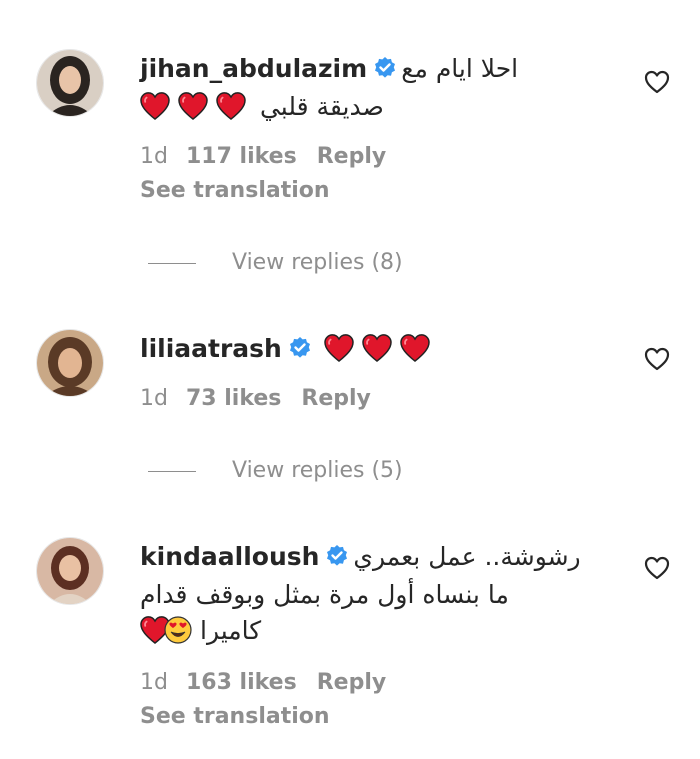 This screenshot has width=700, height=759. What do you see at coordinates (467, 556) in the screenshot?
I see `comment-body: رشوشة.. عمل بعمري` at bounding box center [467, 556].